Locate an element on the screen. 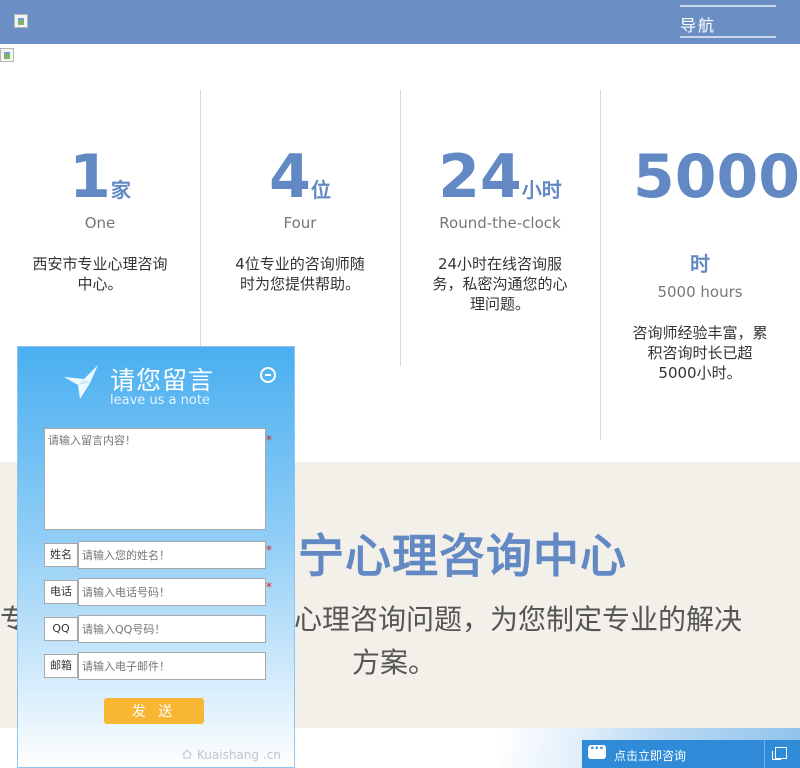 The image size is (800, 768). stat-description: 24小时在线咨询服务，私密沟通您的心理问题。 is located at coordinates (500, 284).